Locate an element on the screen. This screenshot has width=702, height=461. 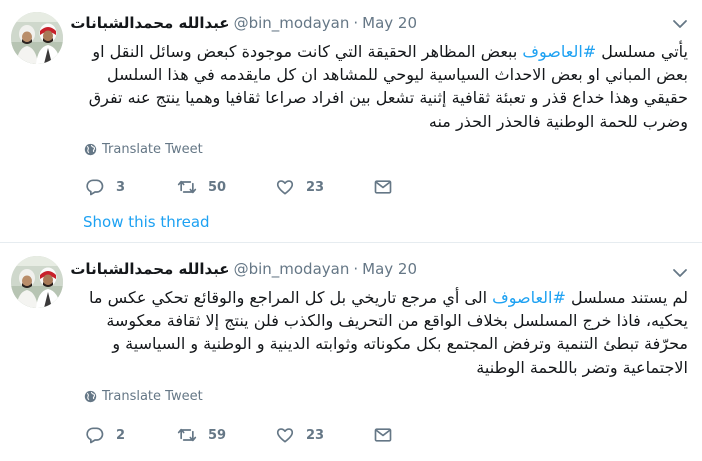
retweet-count: 59 is located at coordinates (217, 435).